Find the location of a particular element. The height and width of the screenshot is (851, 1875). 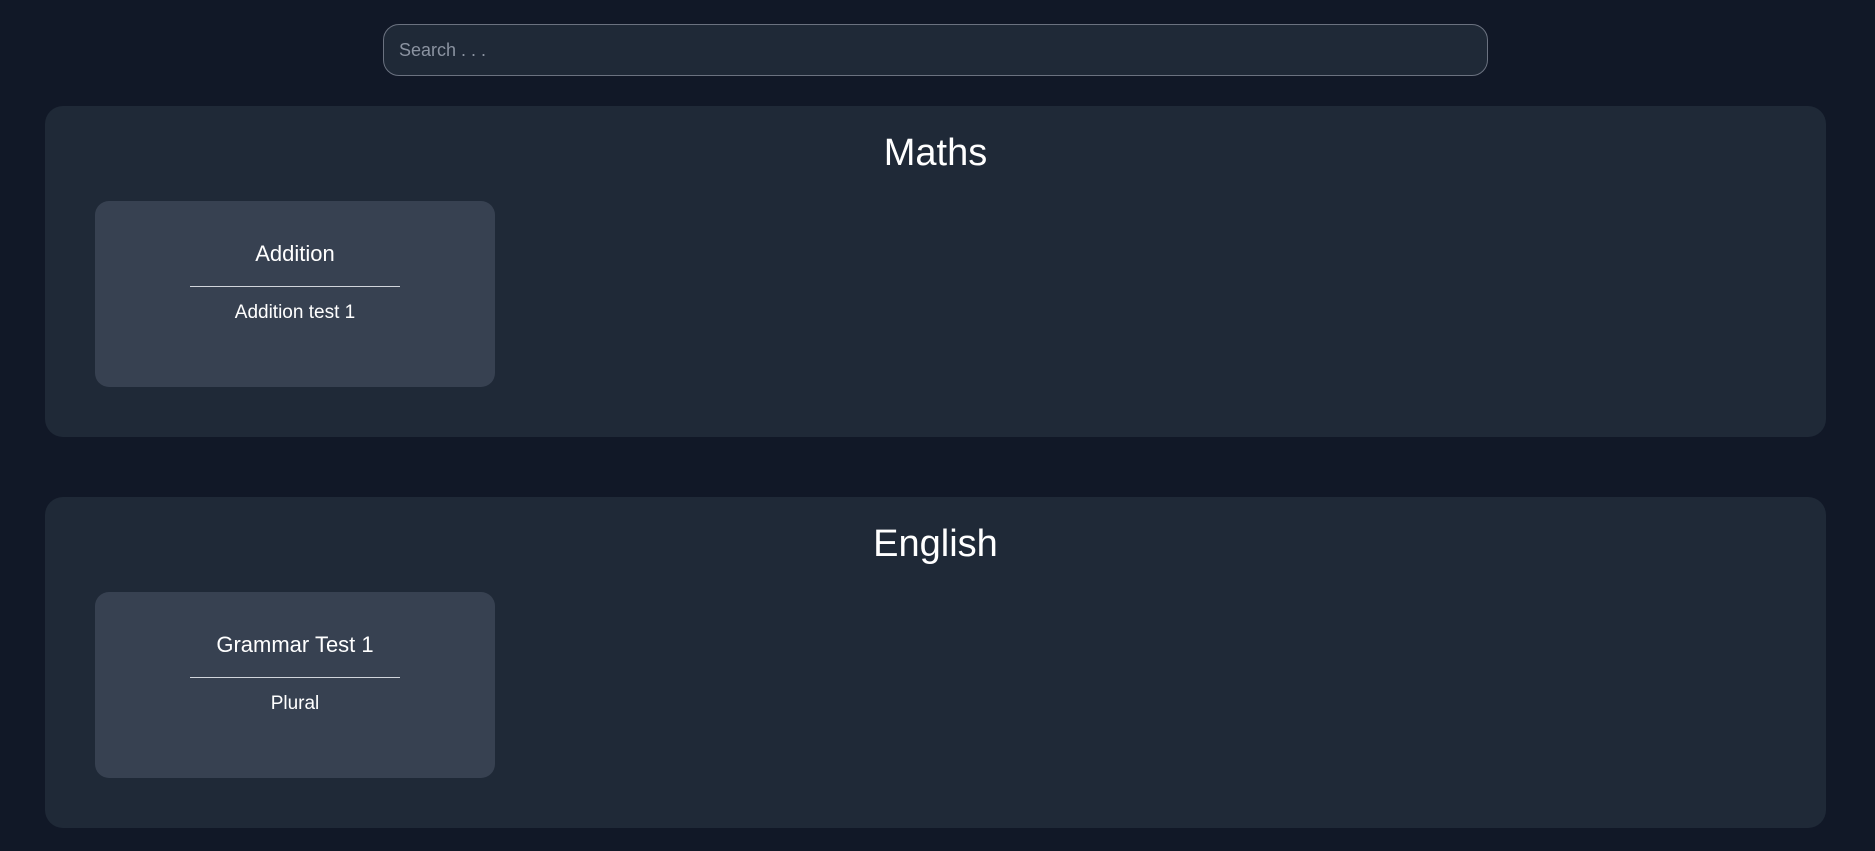

search-input is located at coordinates (935, 50).